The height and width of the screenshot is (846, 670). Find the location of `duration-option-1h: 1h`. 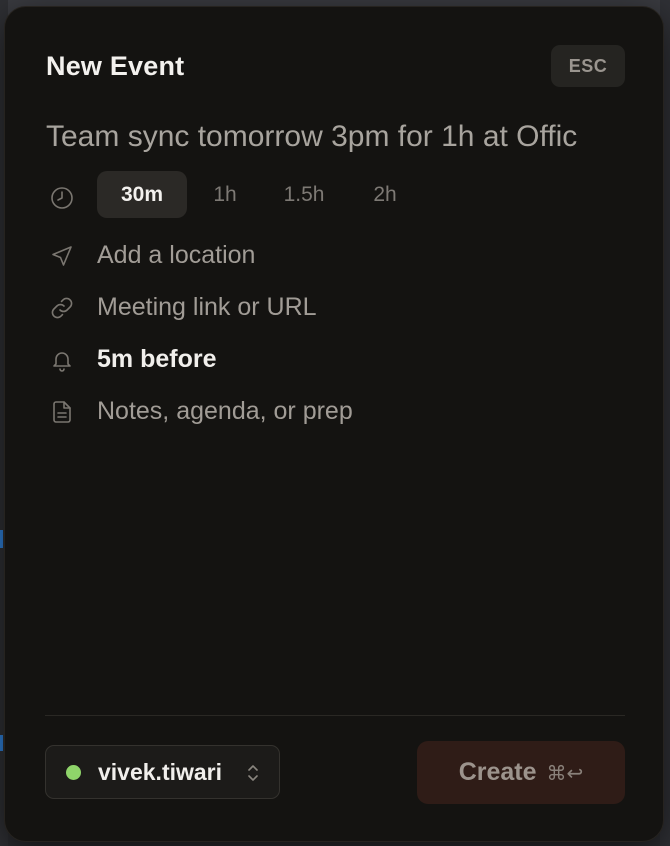

duration-option-1h: 1h is located at coordinates (225, 194).